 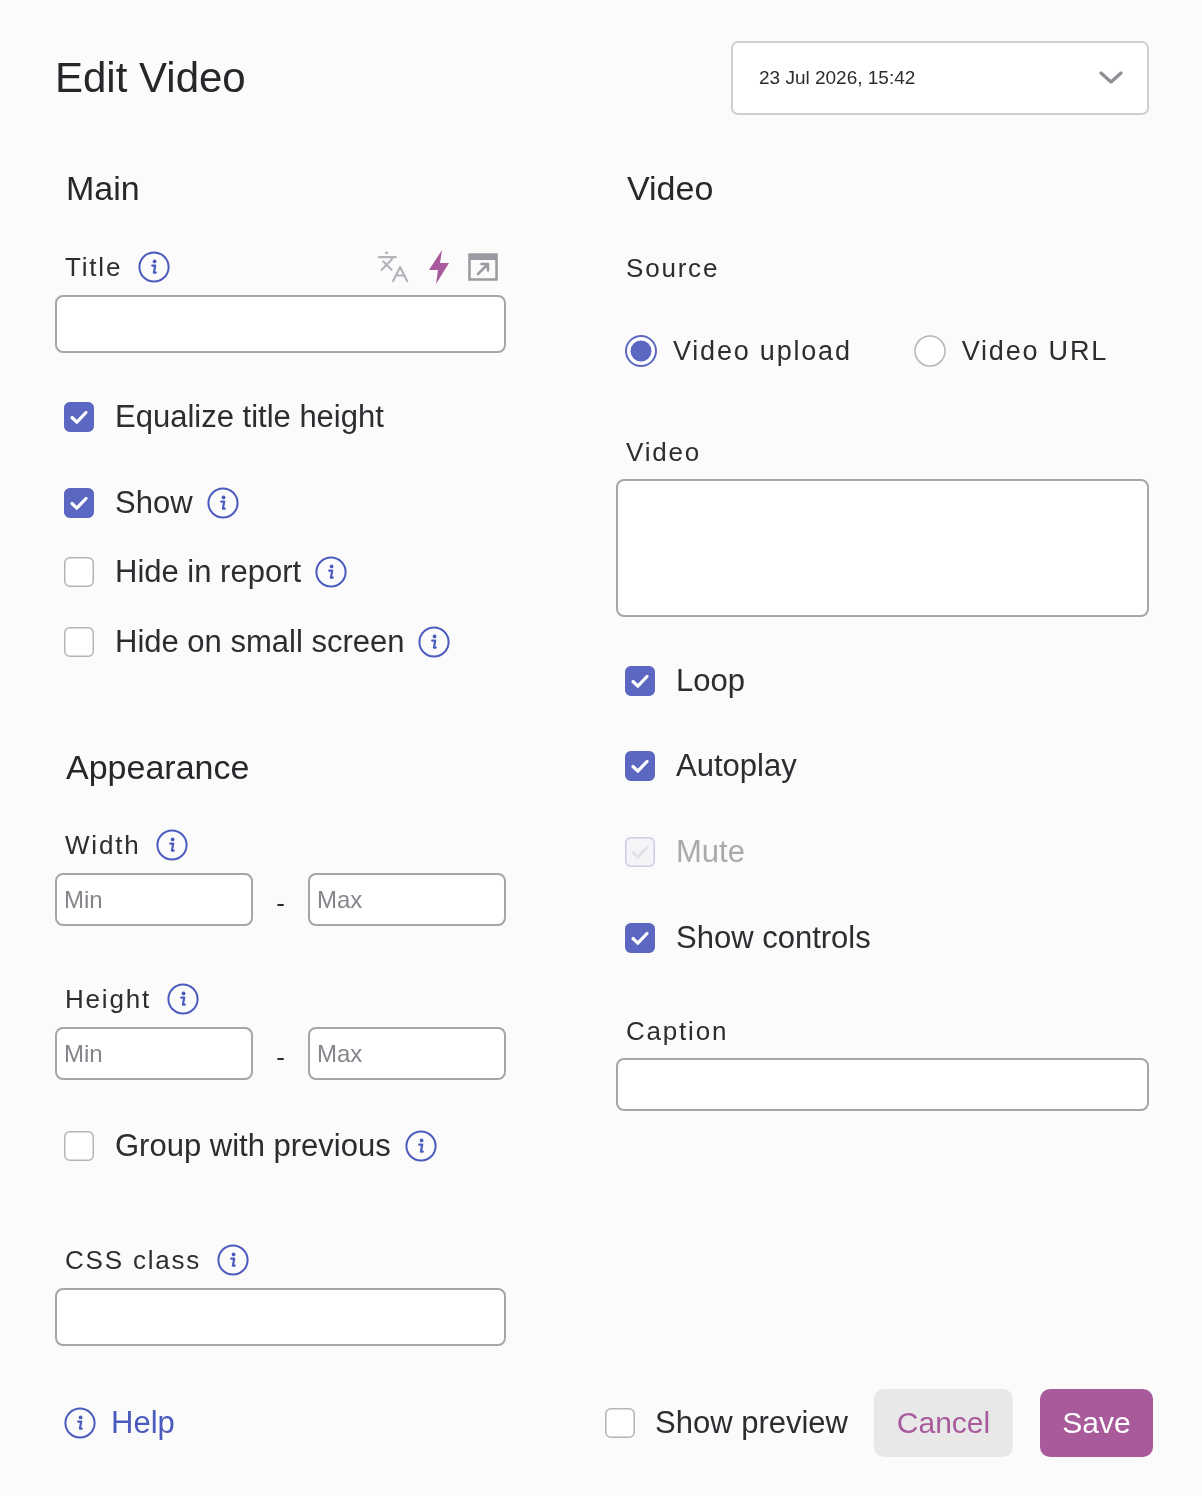 What do you see at coordinates (94, 267) in the screenshot?
I see `field-label: Title` at bounding box center [94, 267].